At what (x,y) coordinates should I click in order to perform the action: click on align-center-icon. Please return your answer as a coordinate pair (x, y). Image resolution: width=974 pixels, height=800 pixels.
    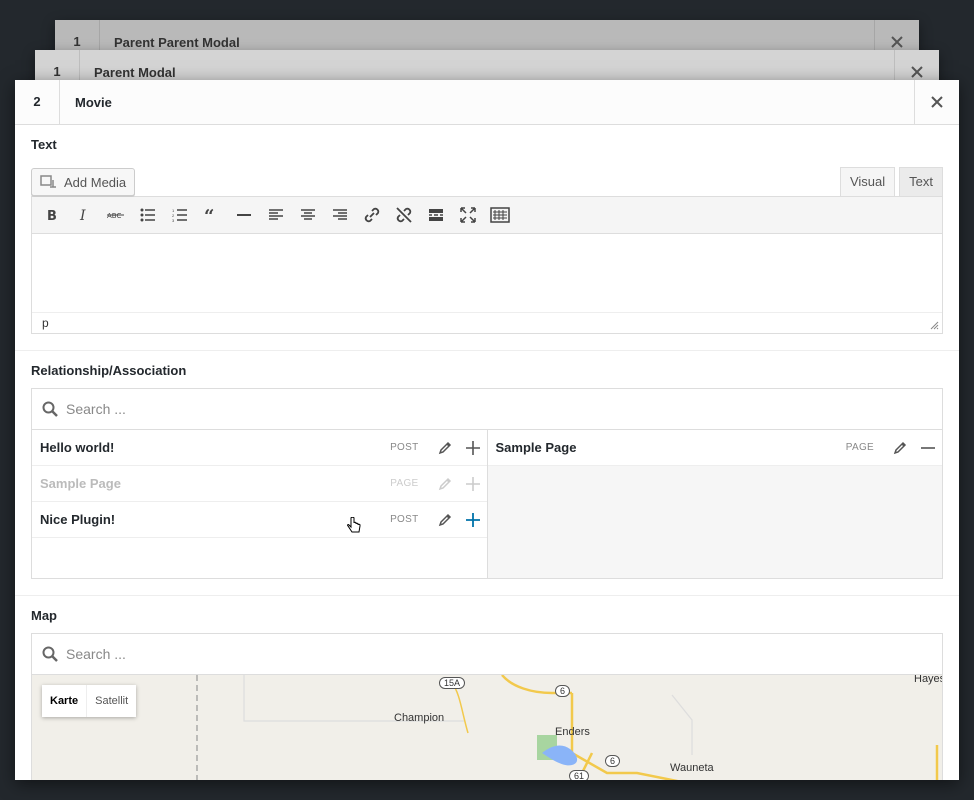
    Looking at the image, I should click on (308, 215).